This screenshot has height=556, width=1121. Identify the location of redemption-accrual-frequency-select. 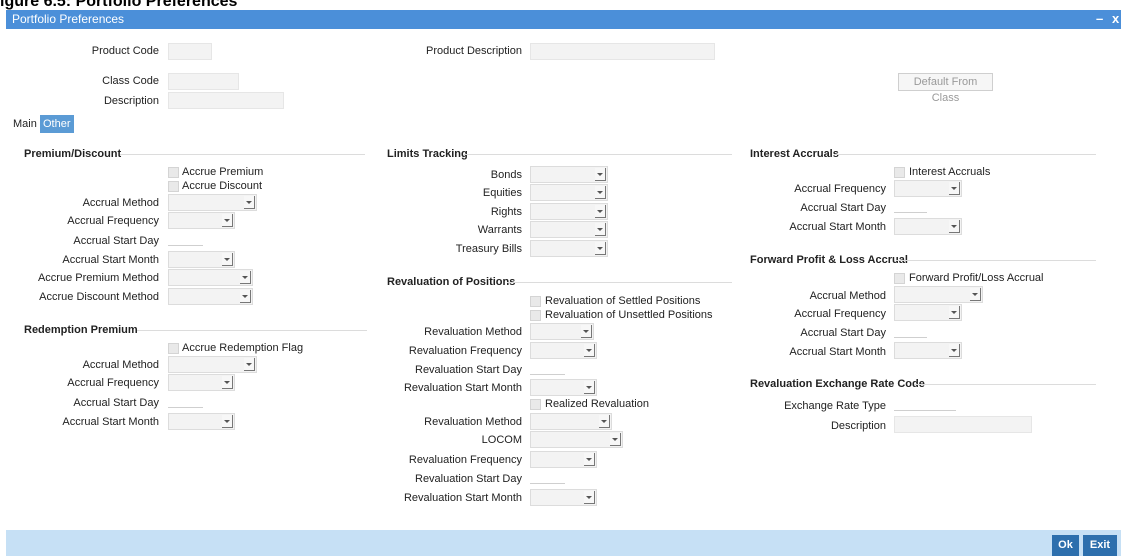
(201, 382).